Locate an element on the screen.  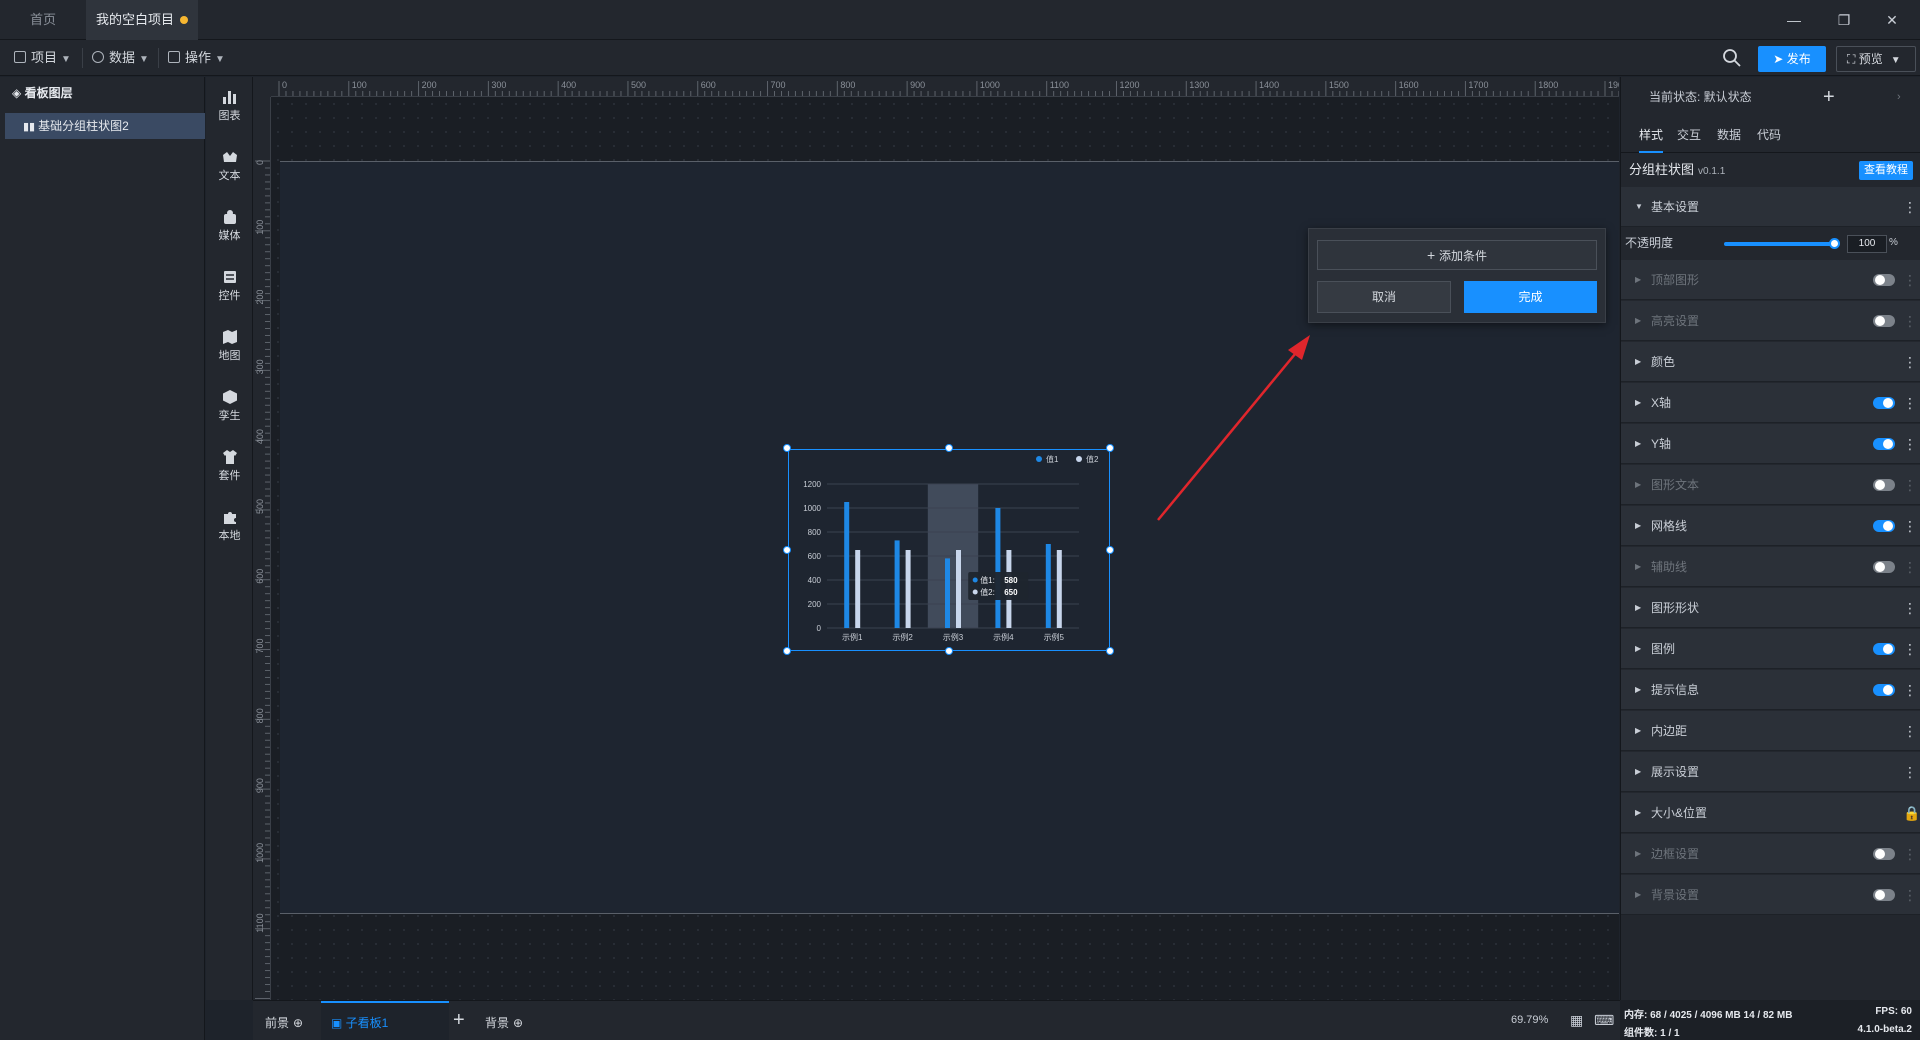
foreground-tab: 前景 ⊕ is located at coordinates (284, 1022).